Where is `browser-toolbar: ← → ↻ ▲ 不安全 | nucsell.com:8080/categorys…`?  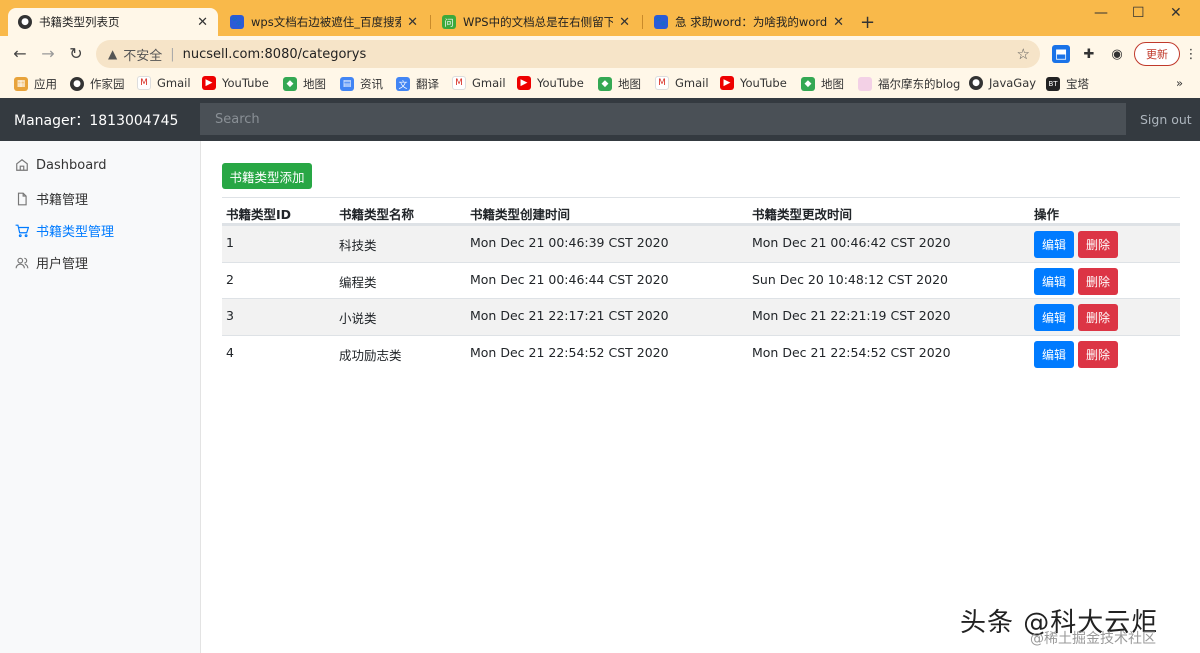 browser-toolbar: ← → ↻ ▲ 不安全 | nucsell.com:8080/categorys… is located at coordinates (600, 54).